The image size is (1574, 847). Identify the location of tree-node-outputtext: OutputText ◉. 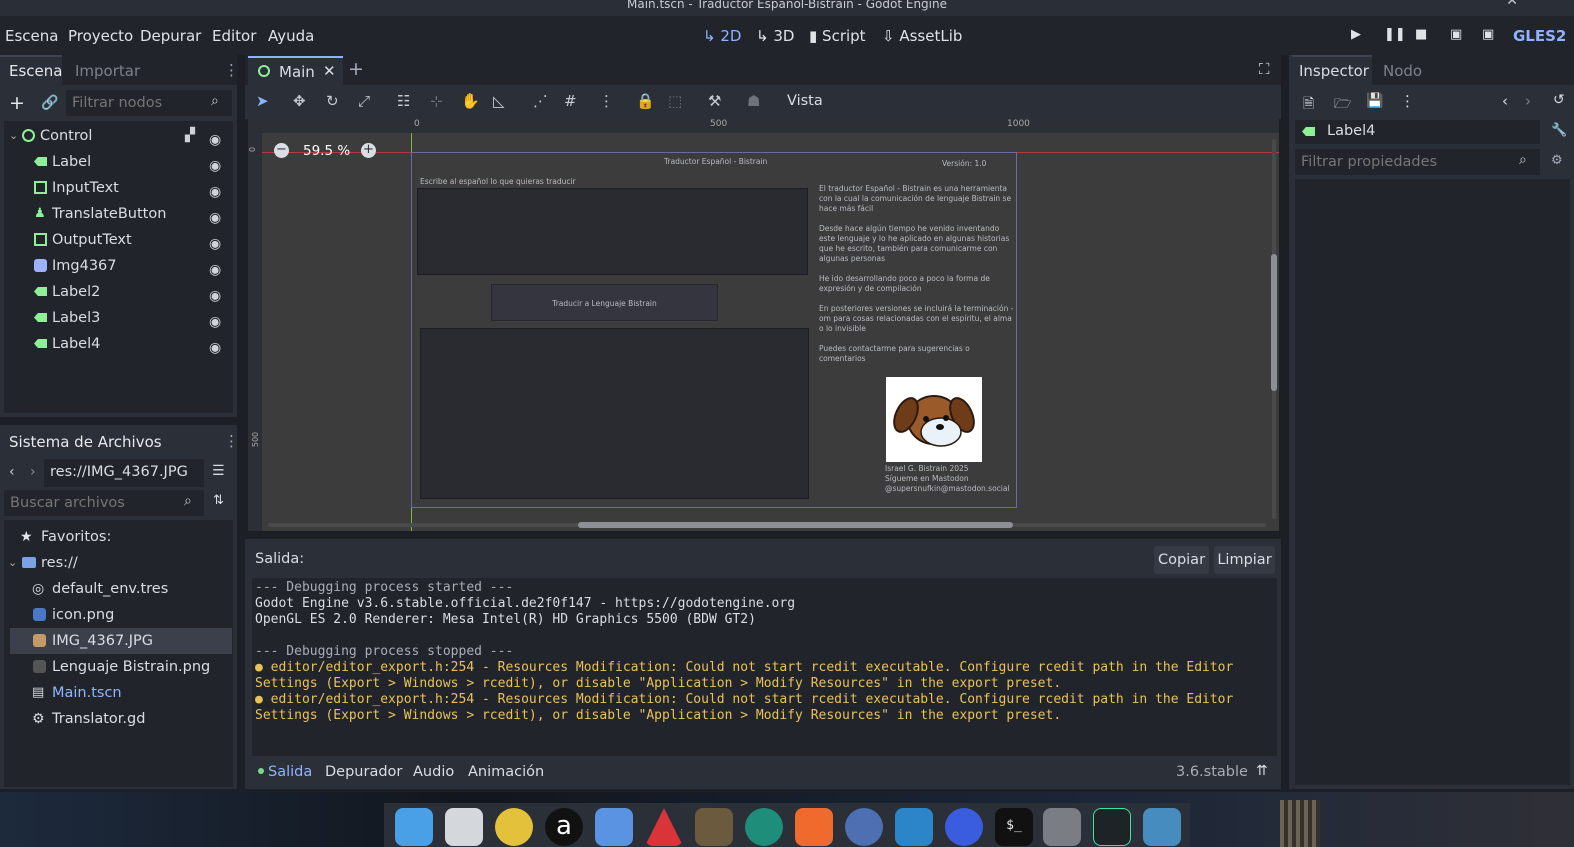
(122, 240).